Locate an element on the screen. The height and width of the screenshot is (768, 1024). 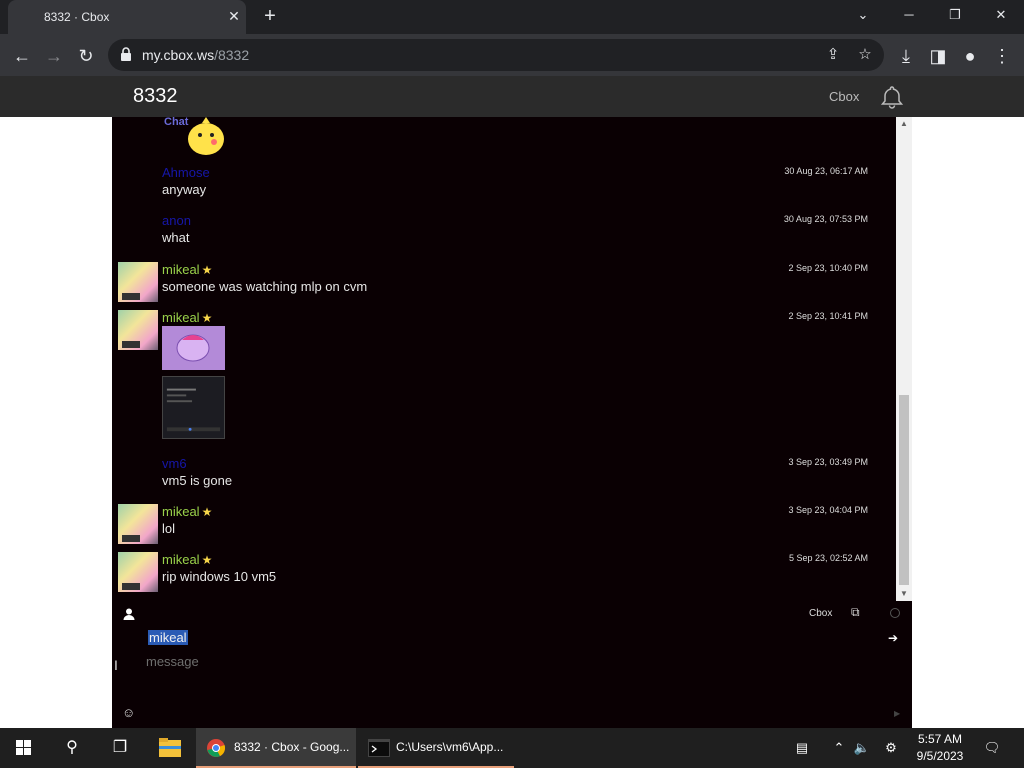
taskbar-clock: 5:57 AM 9/5/2023 is located at coordinates (940, 748).